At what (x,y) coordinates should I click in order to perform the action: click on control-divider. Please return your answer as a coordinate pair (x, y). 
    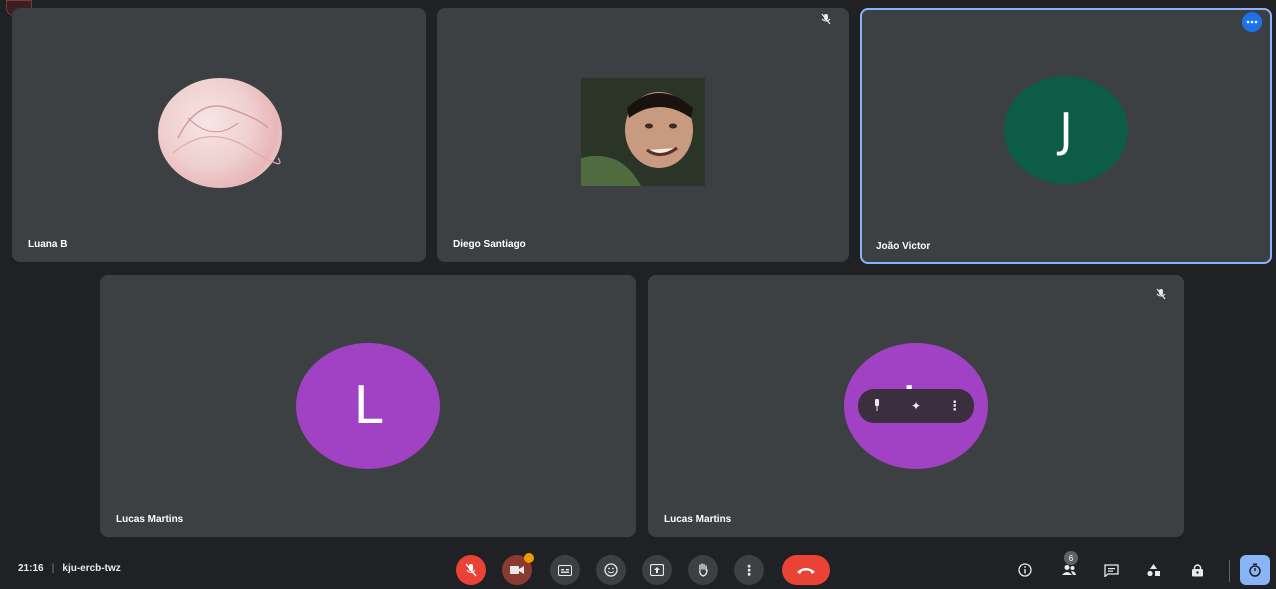
    Looking at the image, I should click on (1229, 571).